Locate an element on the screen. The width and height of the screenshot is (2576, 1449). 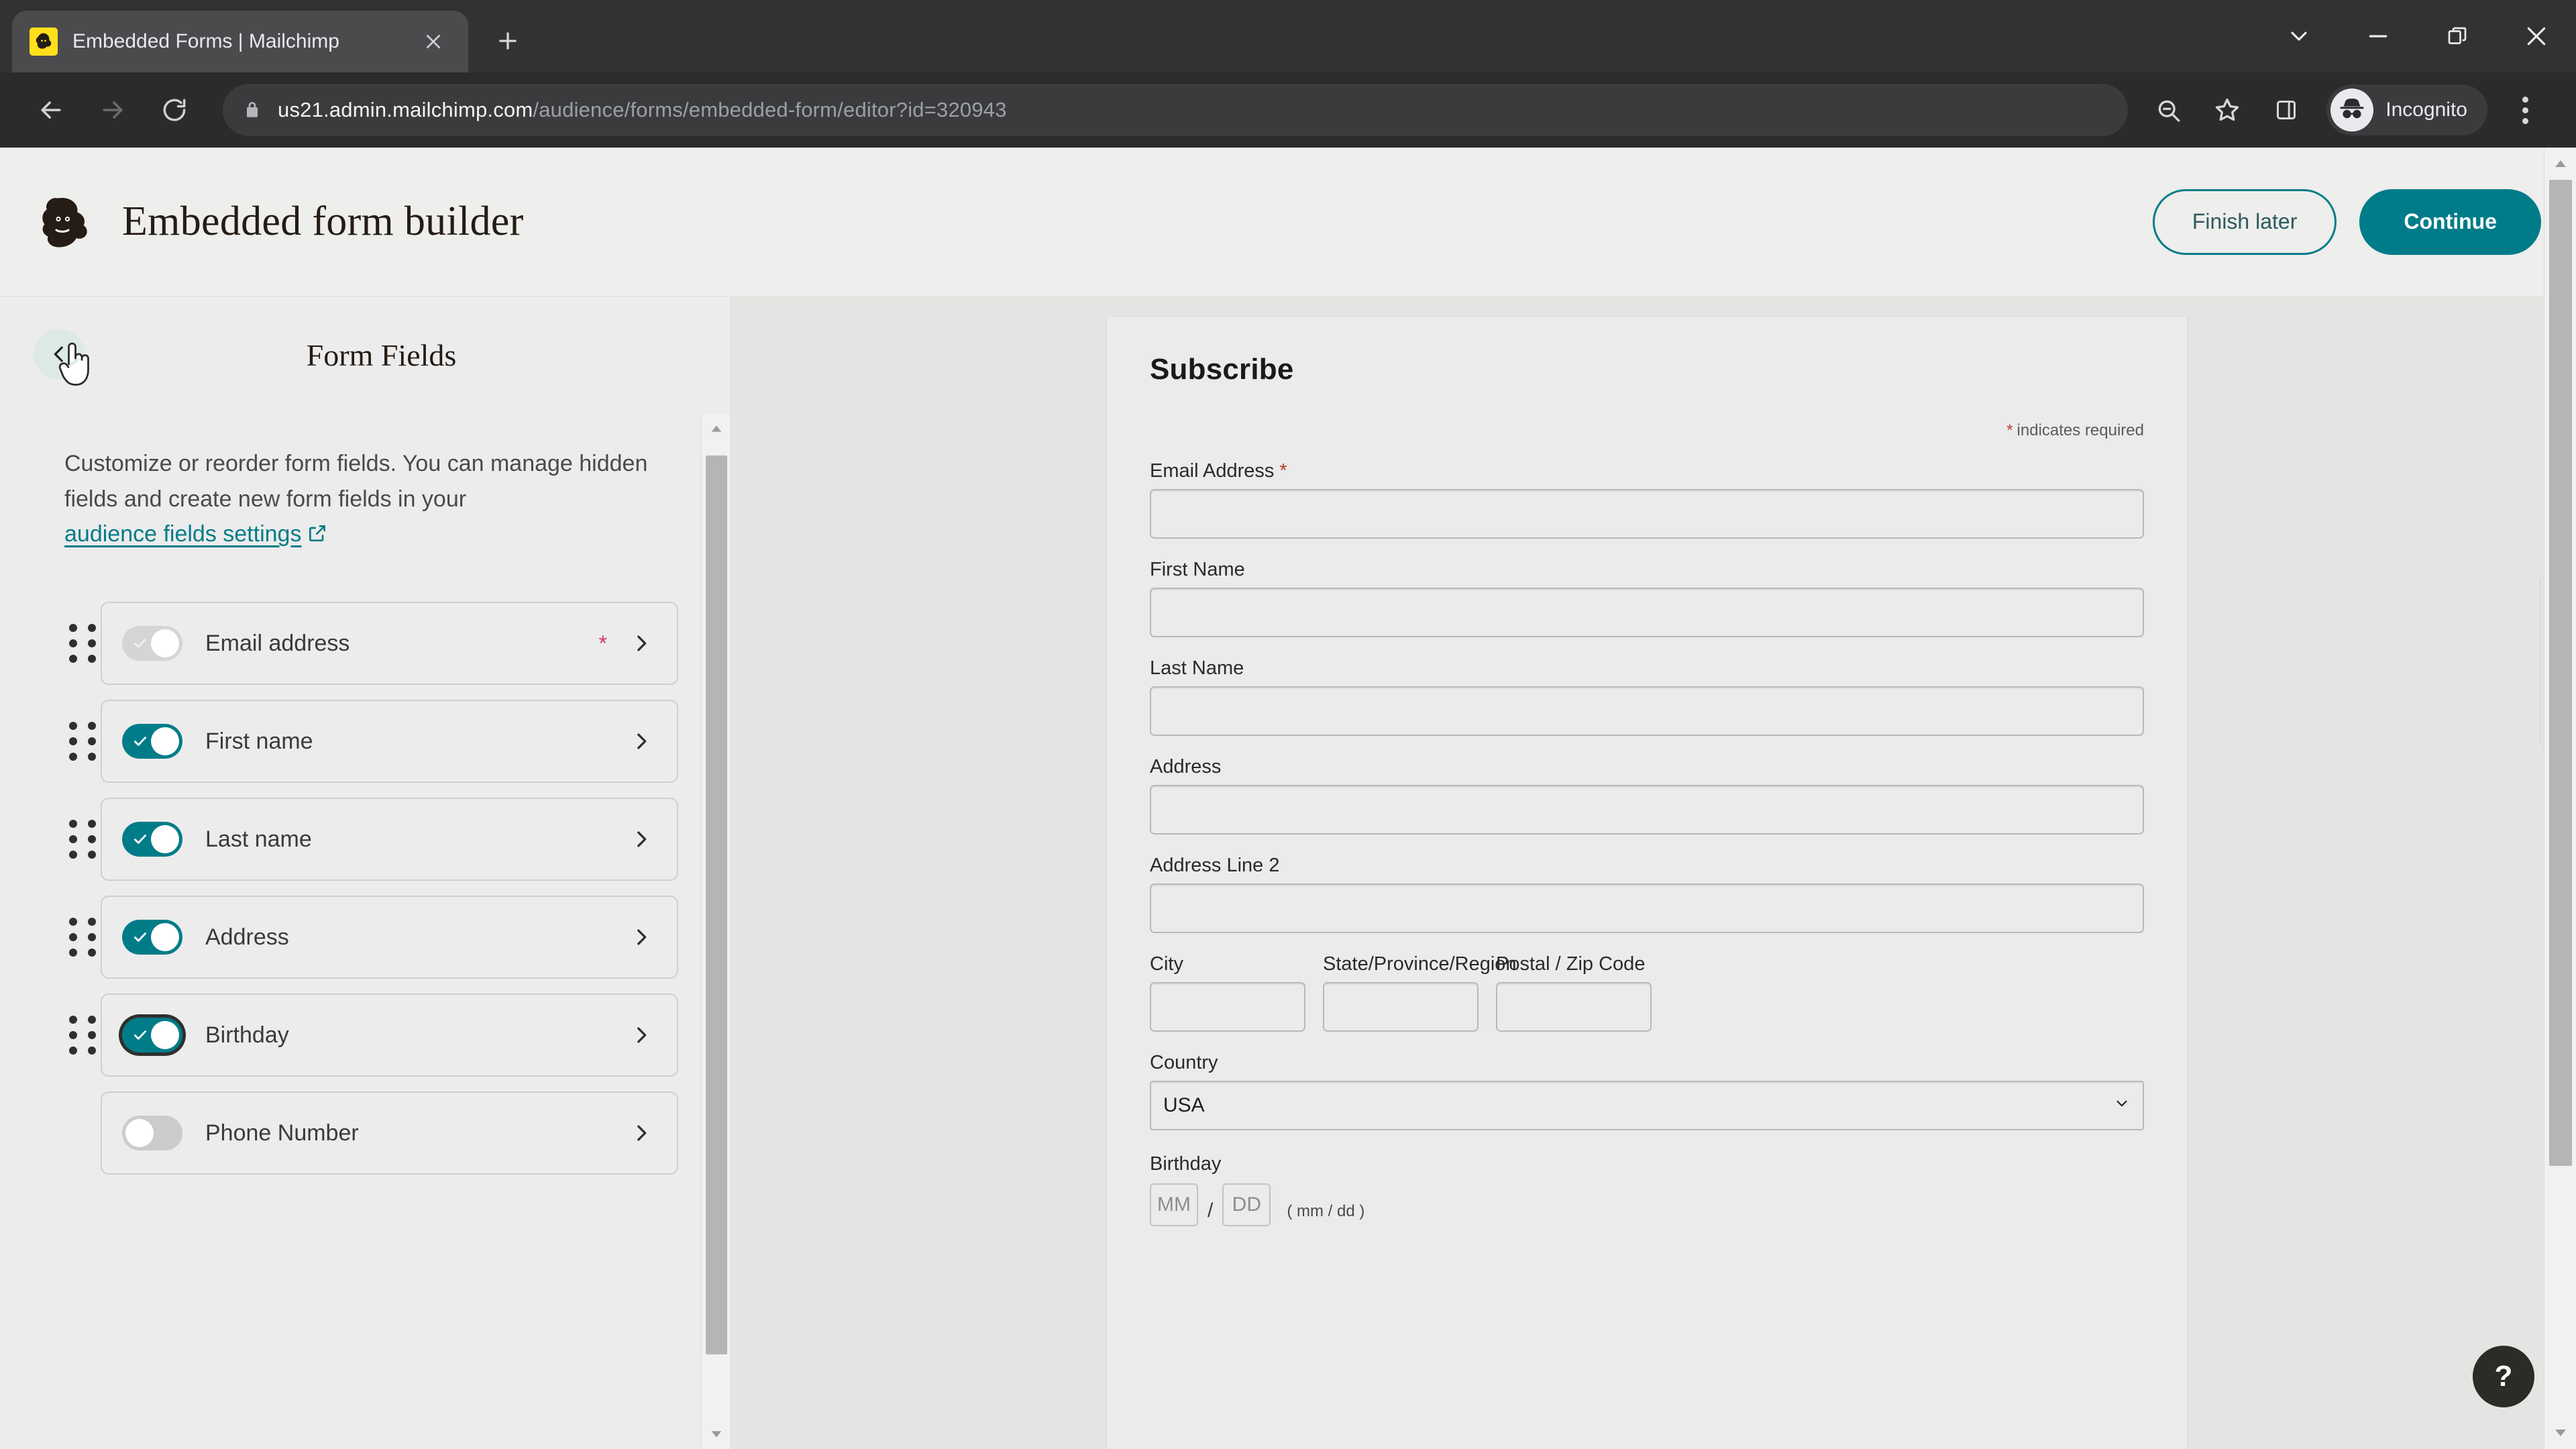
preview-field: Address Line 2 is located at coordinates (1647, 894).